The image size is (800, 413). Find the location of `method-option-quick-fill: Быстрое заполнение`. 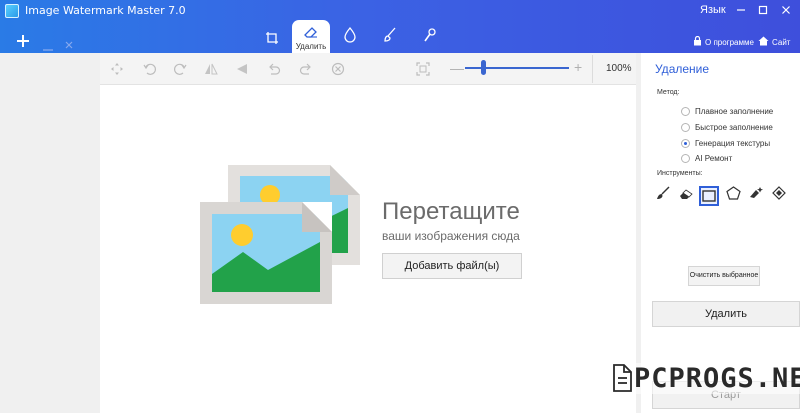

method-option-quick-fill: Быстрое заполнение is located at coordinates (727, 127).